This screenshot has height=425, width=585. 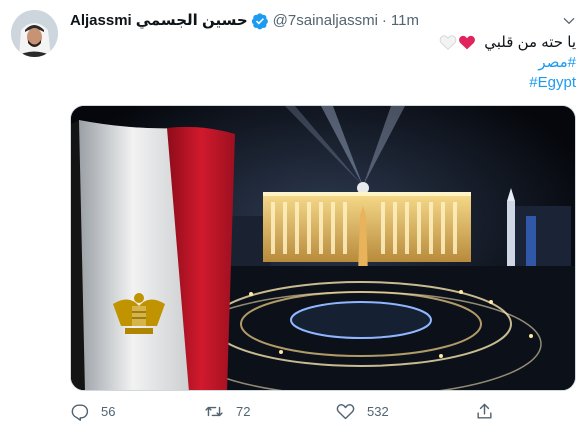 I want to click on red-heart-icon, so click(x=467, y=42).